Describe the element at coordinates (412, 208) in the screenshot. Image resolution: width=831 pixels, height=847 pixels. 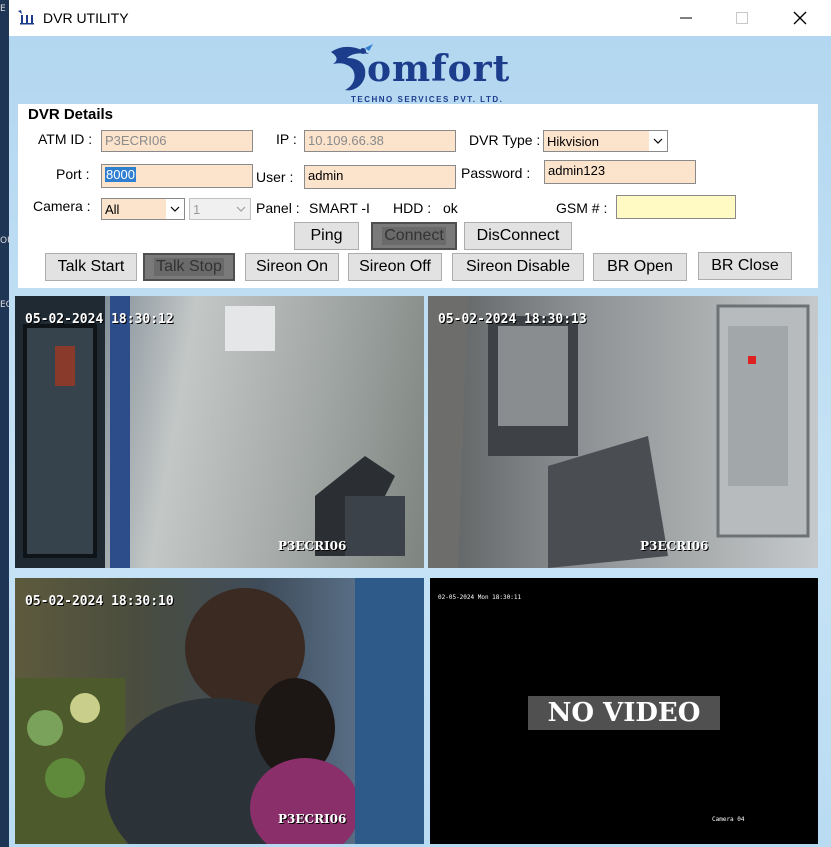
I see `hdd-label: HDD :` at that location.